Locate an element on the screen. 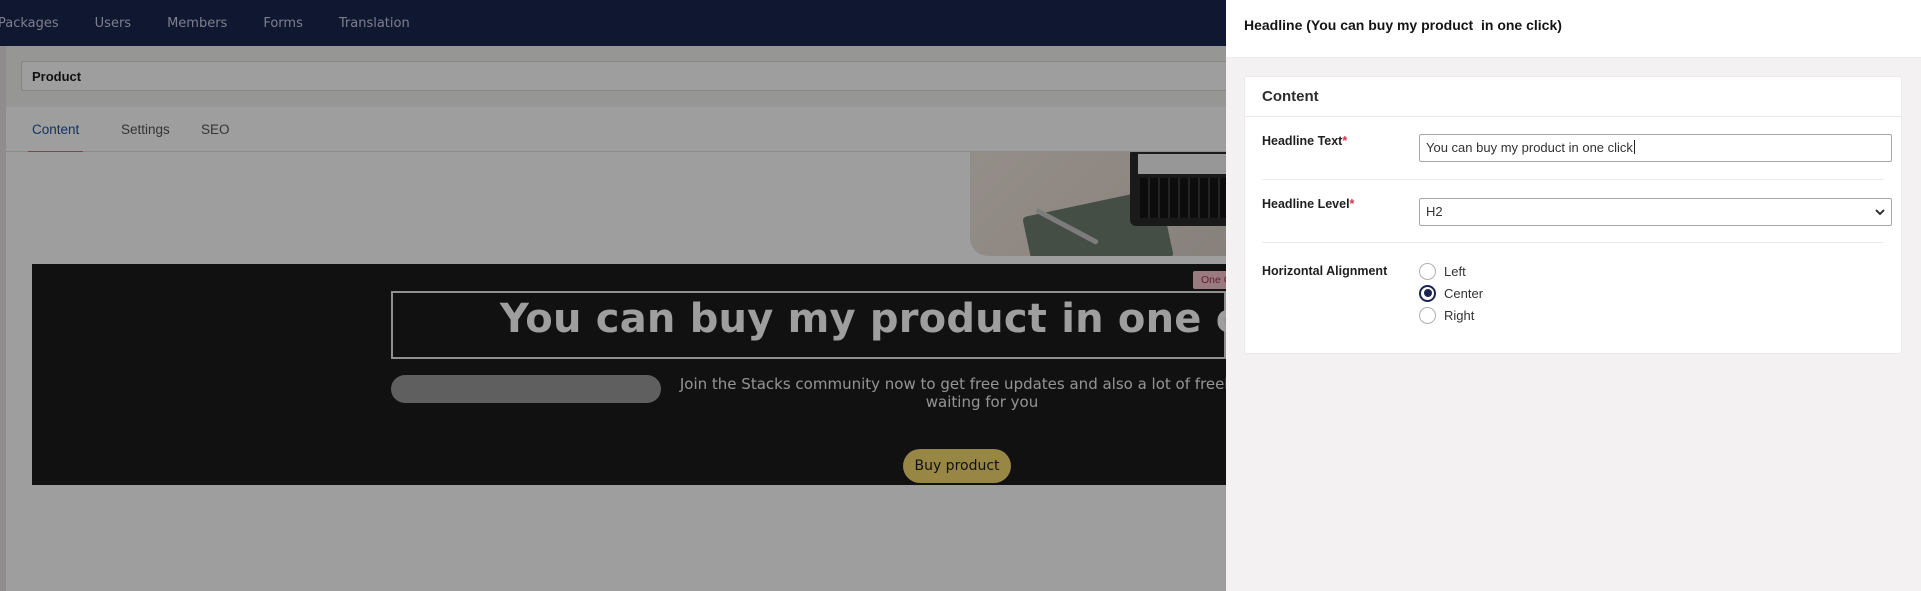 The width and height of the screenshot is (1921, 591). radio-left is located at coordinates (1427, 271).